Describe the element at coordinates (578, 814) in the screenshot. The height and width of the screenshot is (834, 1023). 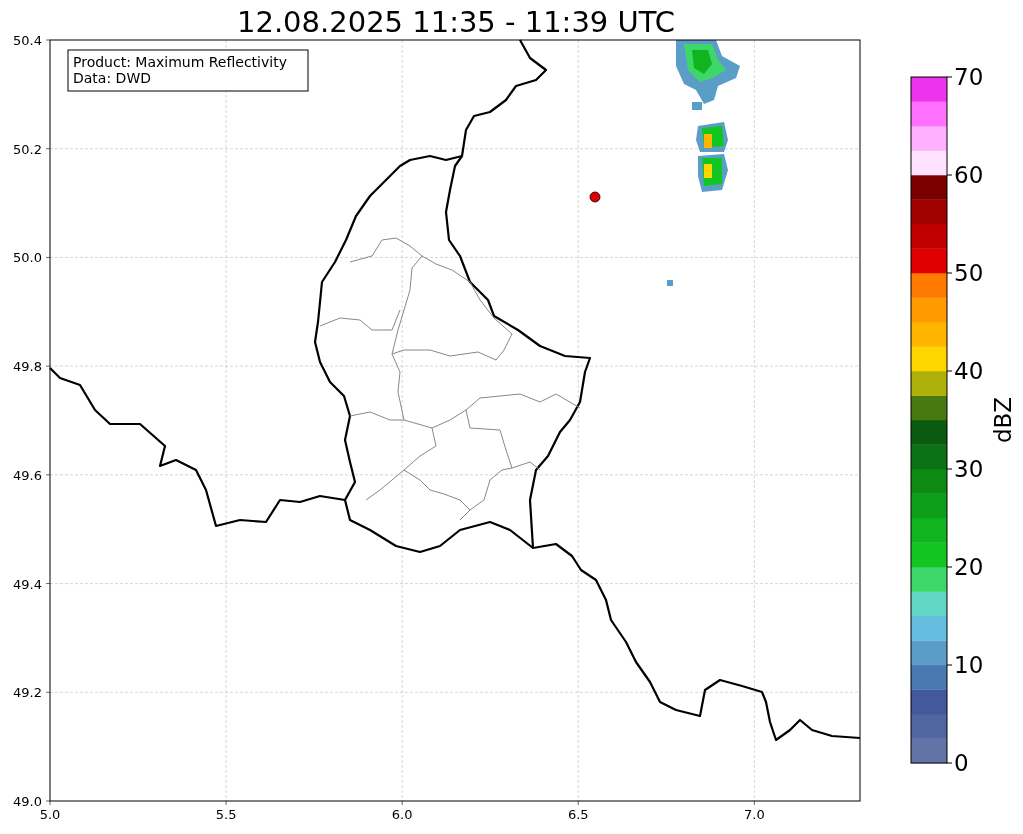
I see `longitude-label: 6.5` at that location.